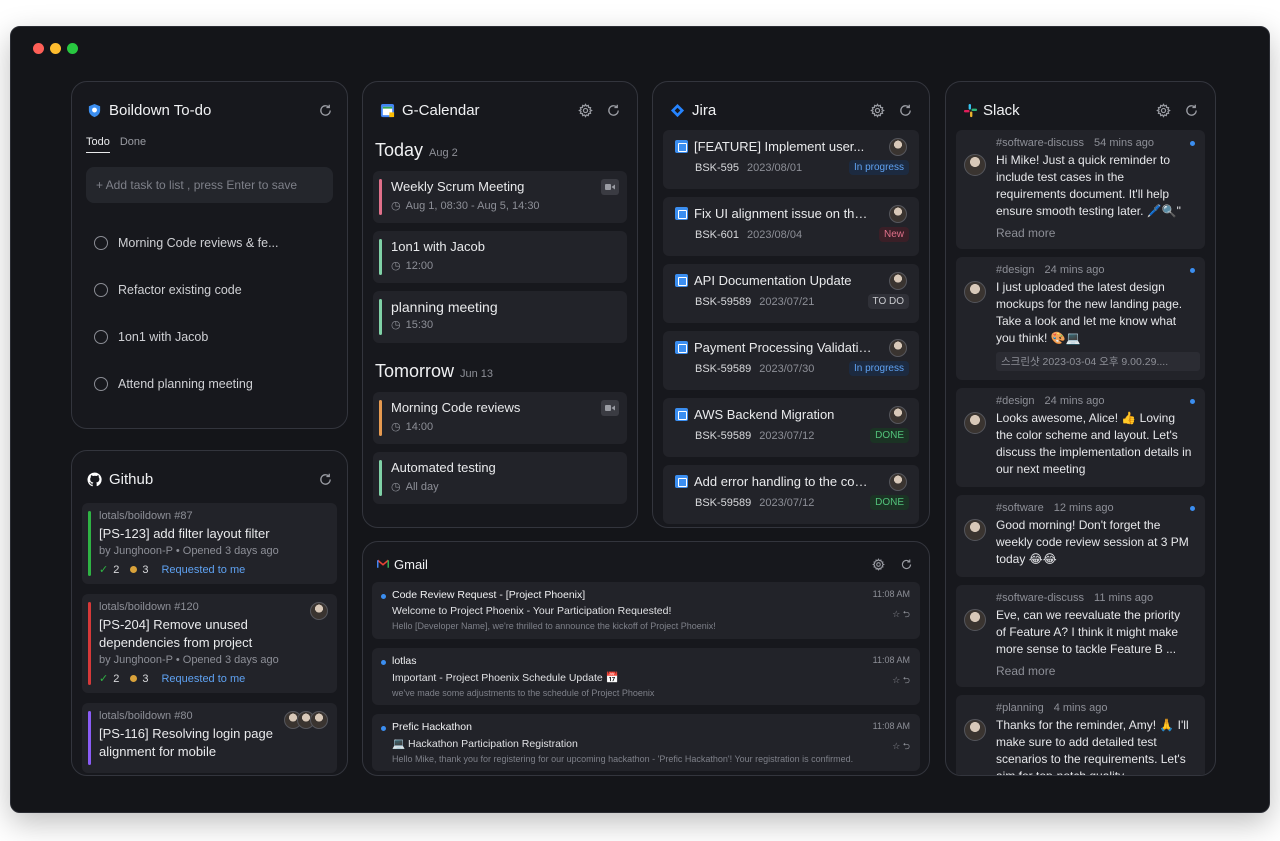 The height and width of the screenshot is (841, 1280). Describe the element at coordinates (185, 384) in the screenshot. I see `todo-item-label: Attend planning meeting` at that location.